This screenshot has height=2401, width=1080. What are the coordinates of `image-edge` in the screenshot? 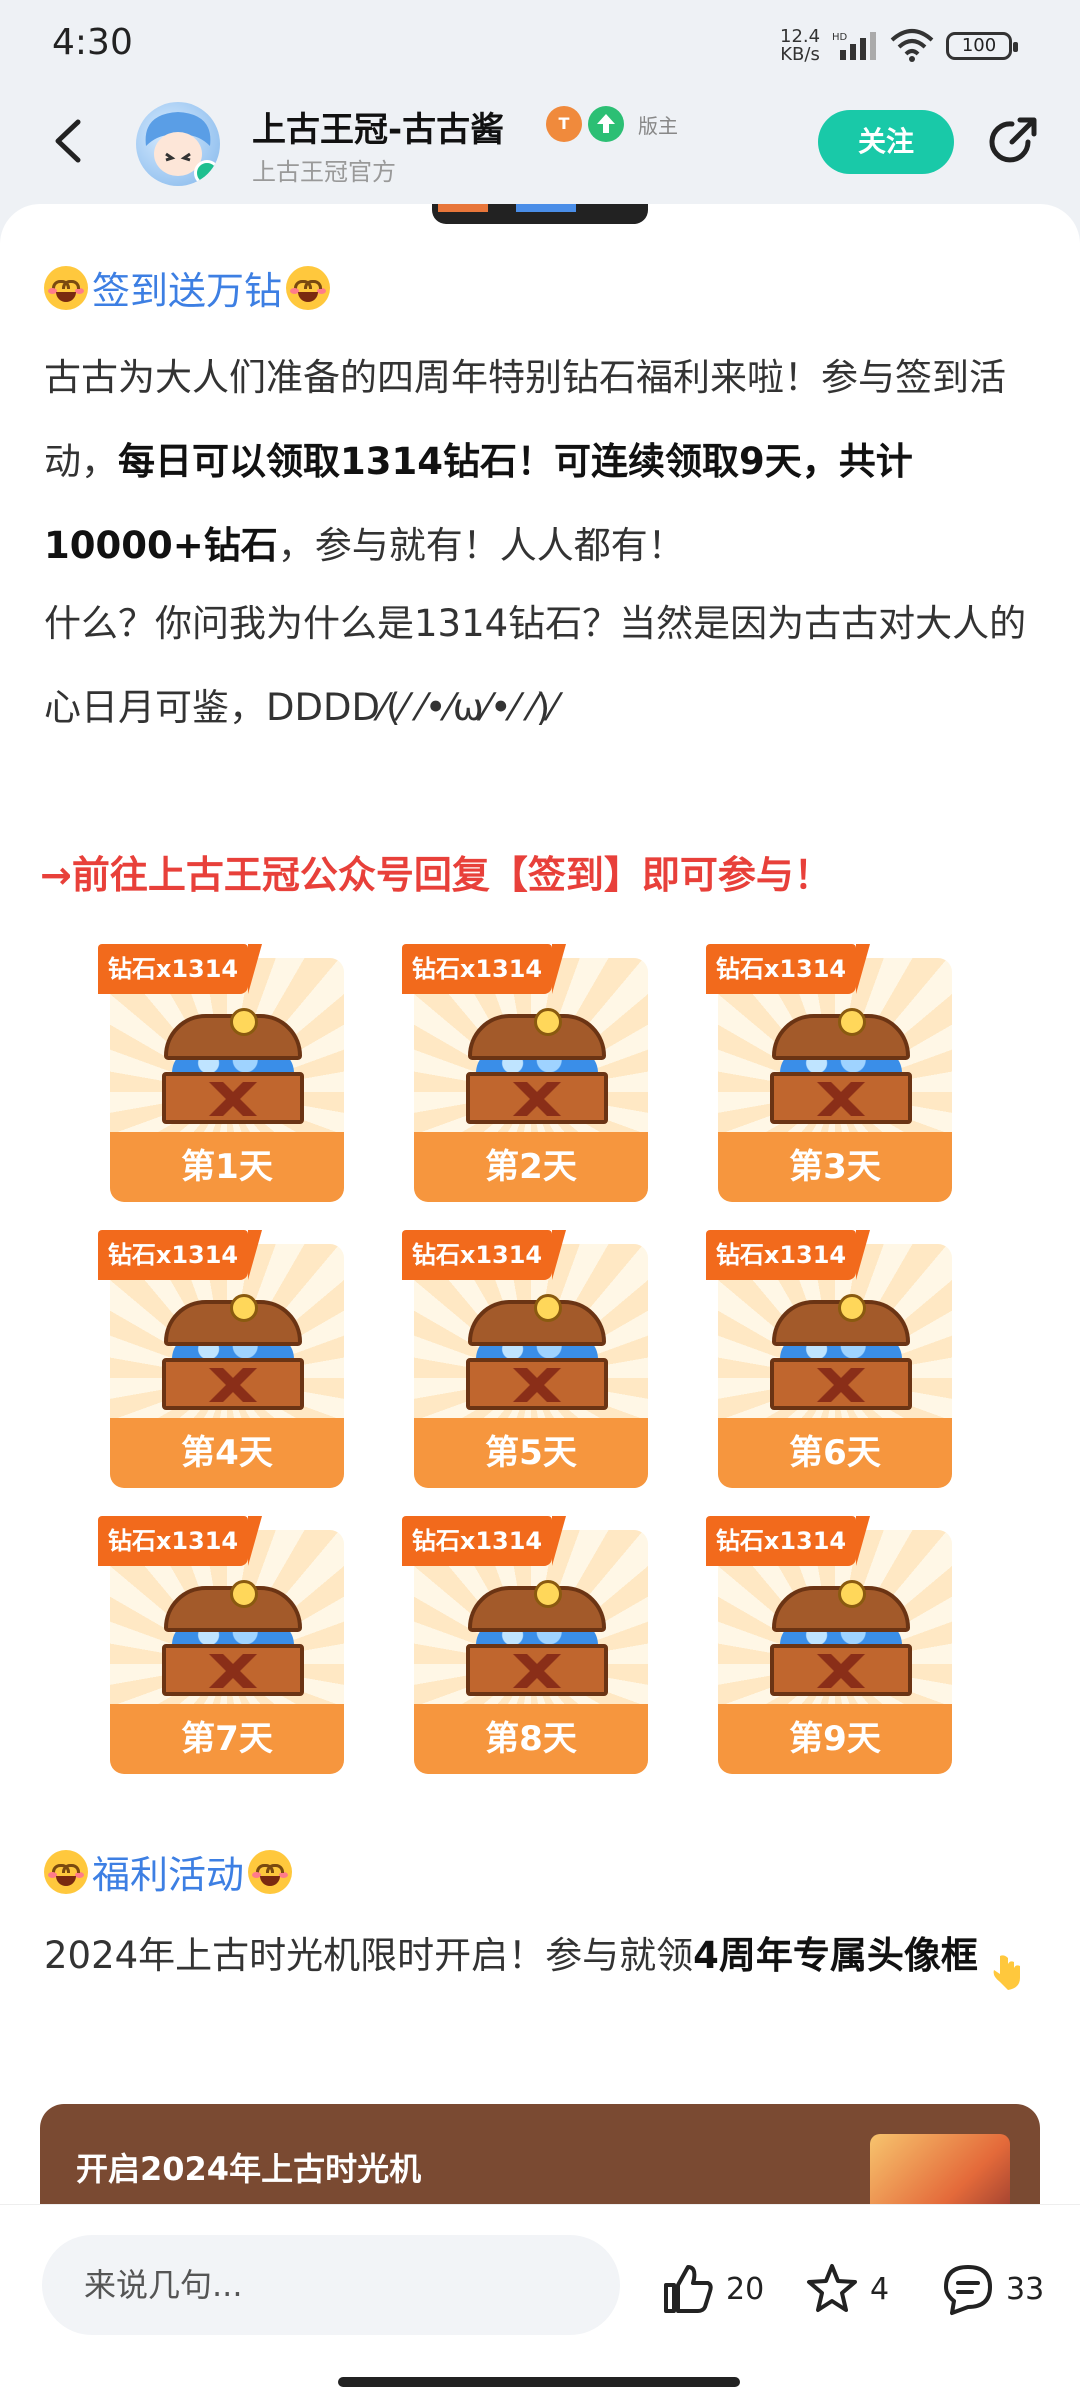 It's located at (540, 214).